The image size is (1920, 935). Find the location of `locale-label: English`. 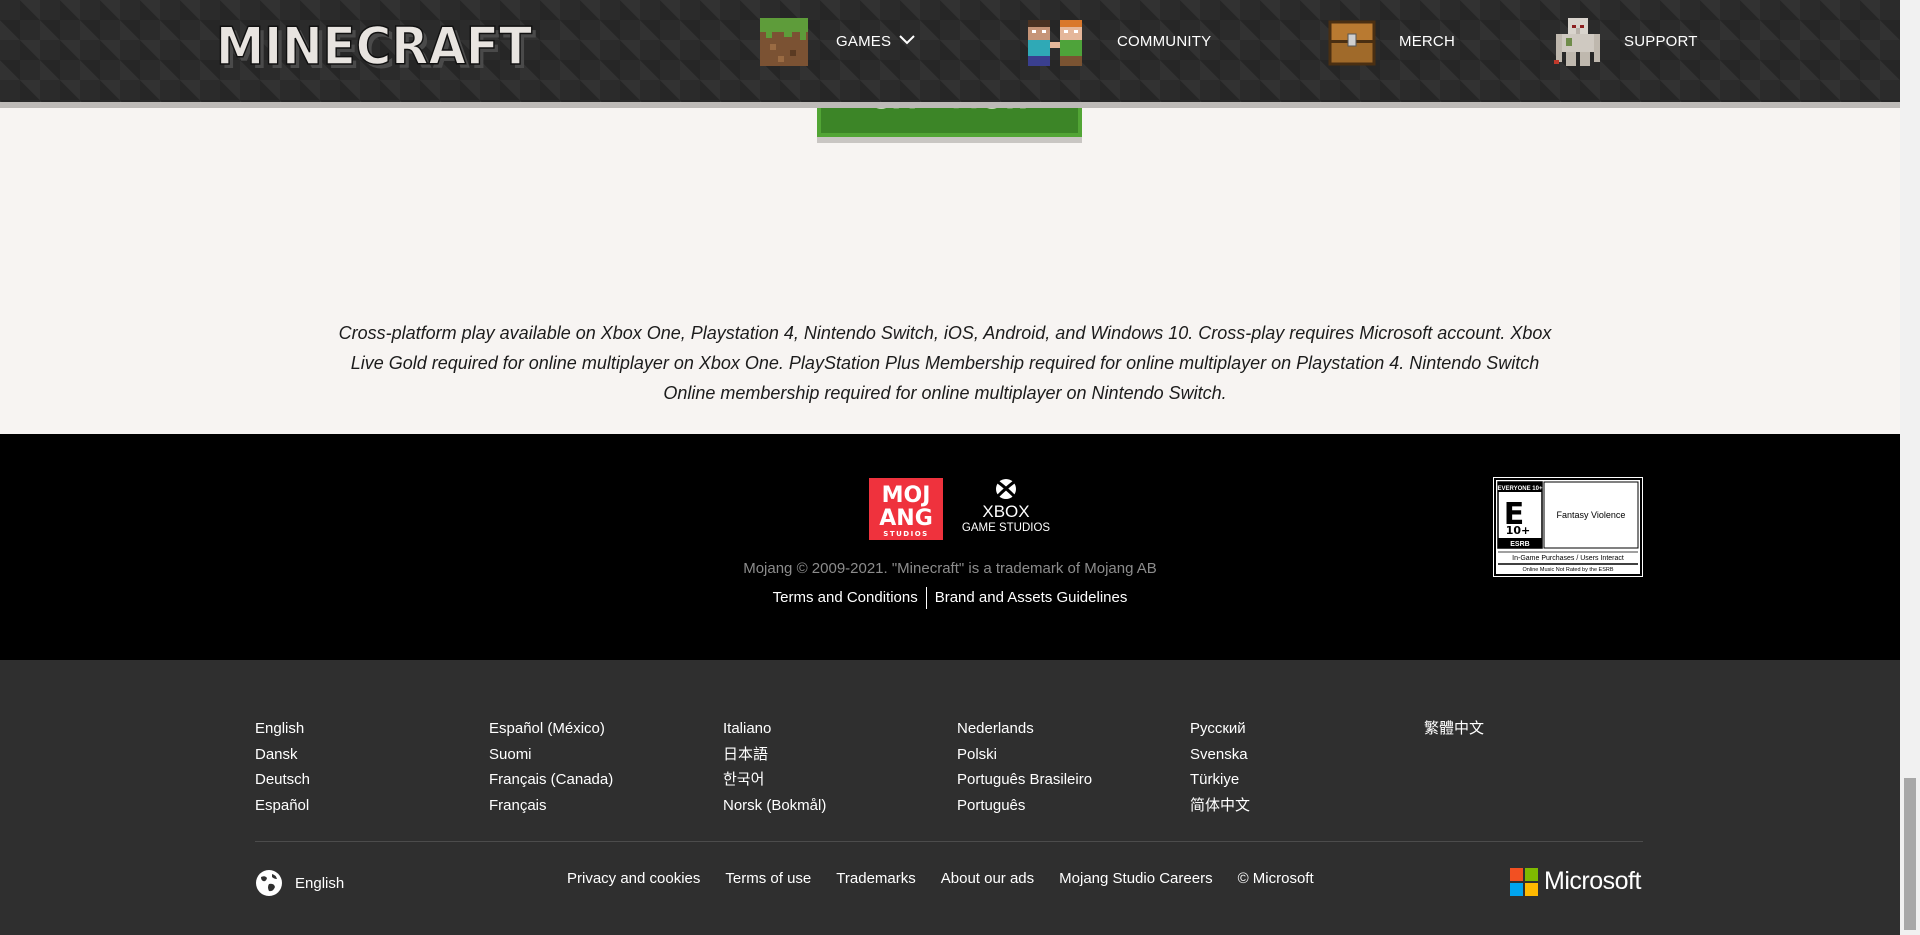

locale-label: English is located at coordinates (320, 883).